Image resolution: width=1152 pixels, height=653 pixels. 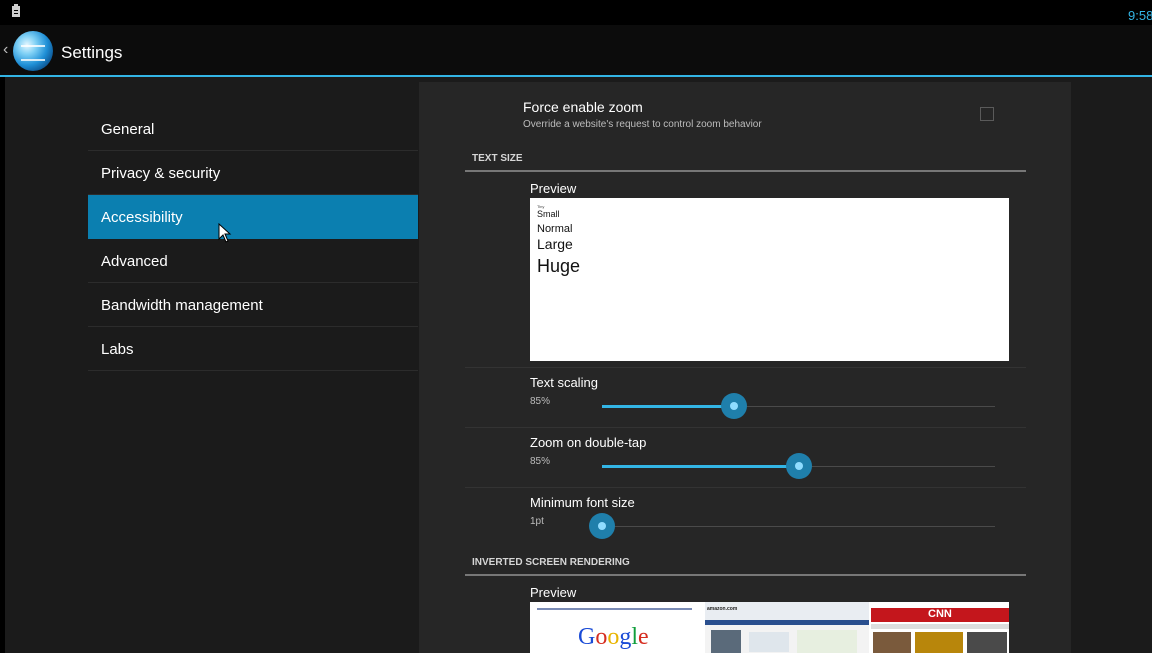 I want to click on google-logo: Google, so click(x=613, y=637).